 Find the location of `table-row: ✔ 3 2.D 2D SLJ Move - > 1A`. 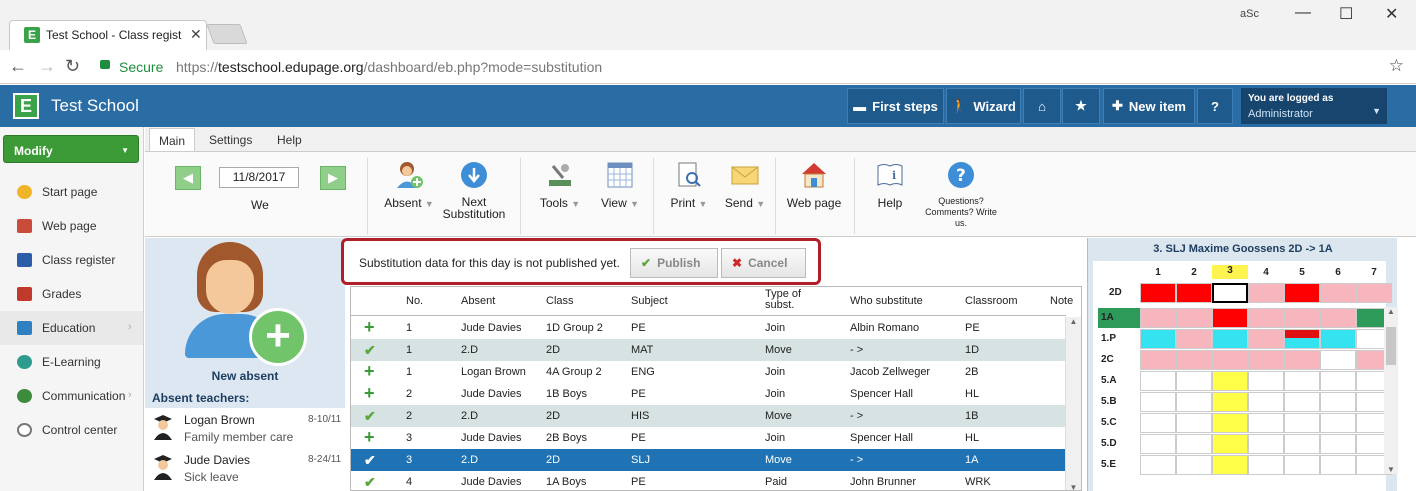

table-row: ✔ 3 2.D 2D SLJ Move - > 1A is located at coordinates (708, 460).